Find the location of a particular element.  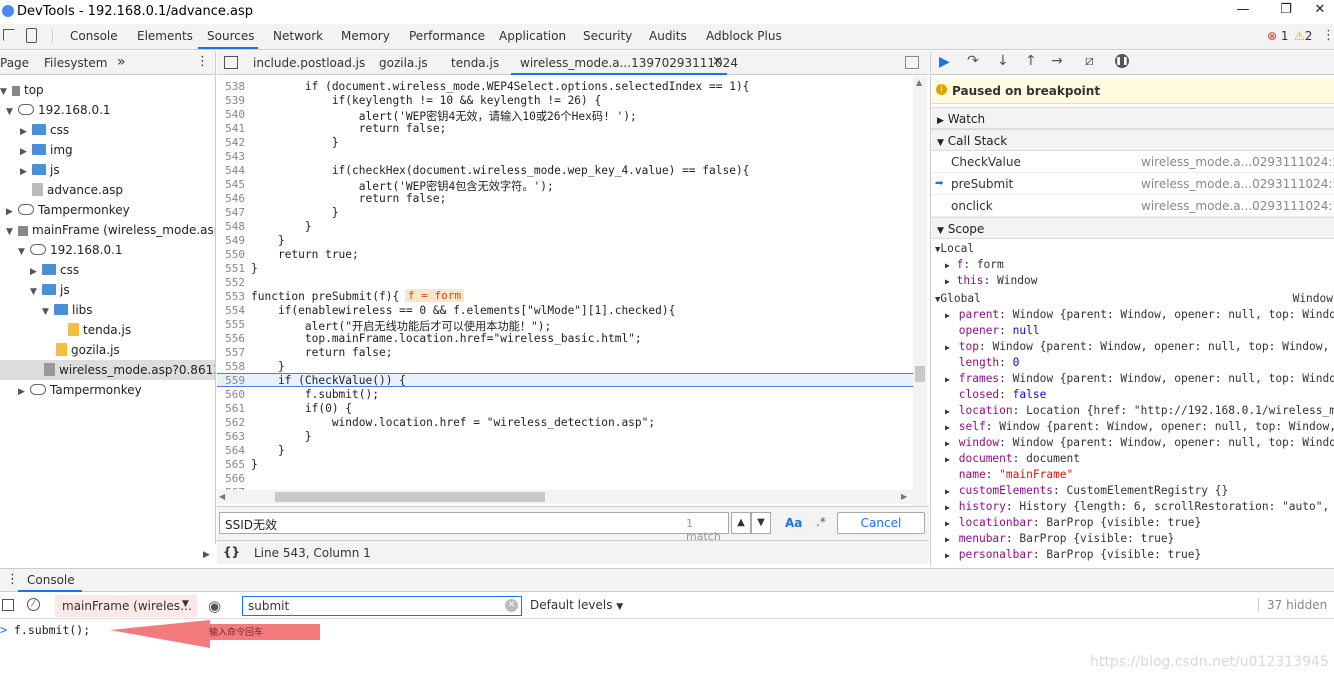

line-number: 558 is located at coordinates (231, 366).